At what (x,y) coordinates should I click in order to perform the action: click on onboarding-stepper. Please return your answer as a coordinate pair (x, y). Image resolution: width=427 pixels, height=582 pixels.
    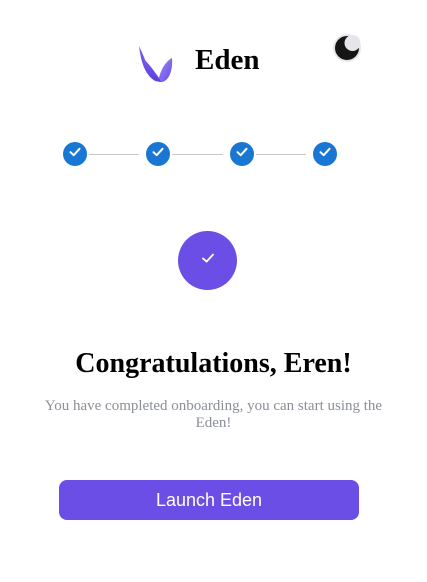
    Looking at the image, I should click on (200, 155).